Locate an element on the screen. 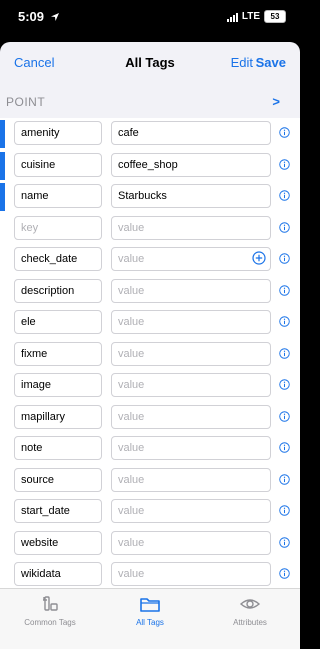  tag-key-text: name is located at coordinates (35, 196).